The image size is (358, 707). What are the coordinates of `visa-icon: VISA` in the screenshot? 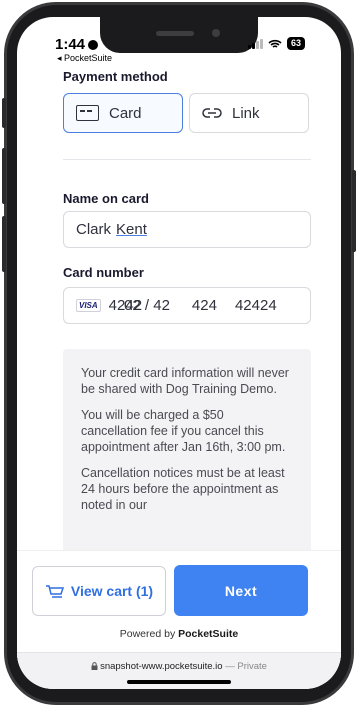 It's located at (88, 305).